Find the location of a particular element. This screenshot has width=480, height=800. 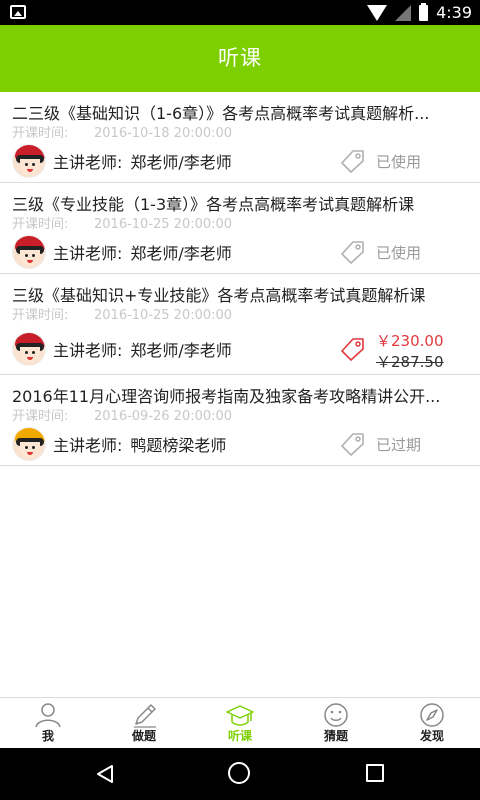

wifi-icon is located at coordinates (377, 12).